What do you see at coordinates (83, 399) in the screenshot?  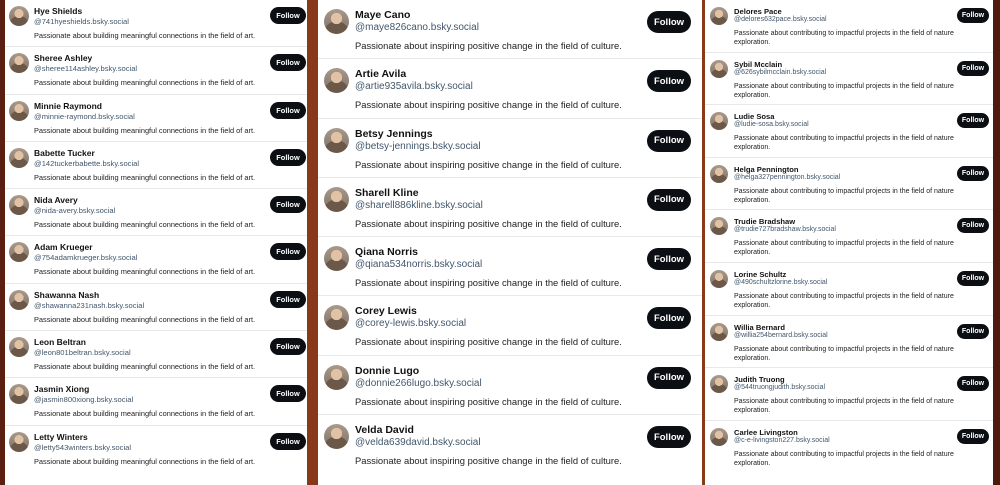 I see `user-handle: @jasmin800xiong.bsky.social` at bounding box center [83, 399].